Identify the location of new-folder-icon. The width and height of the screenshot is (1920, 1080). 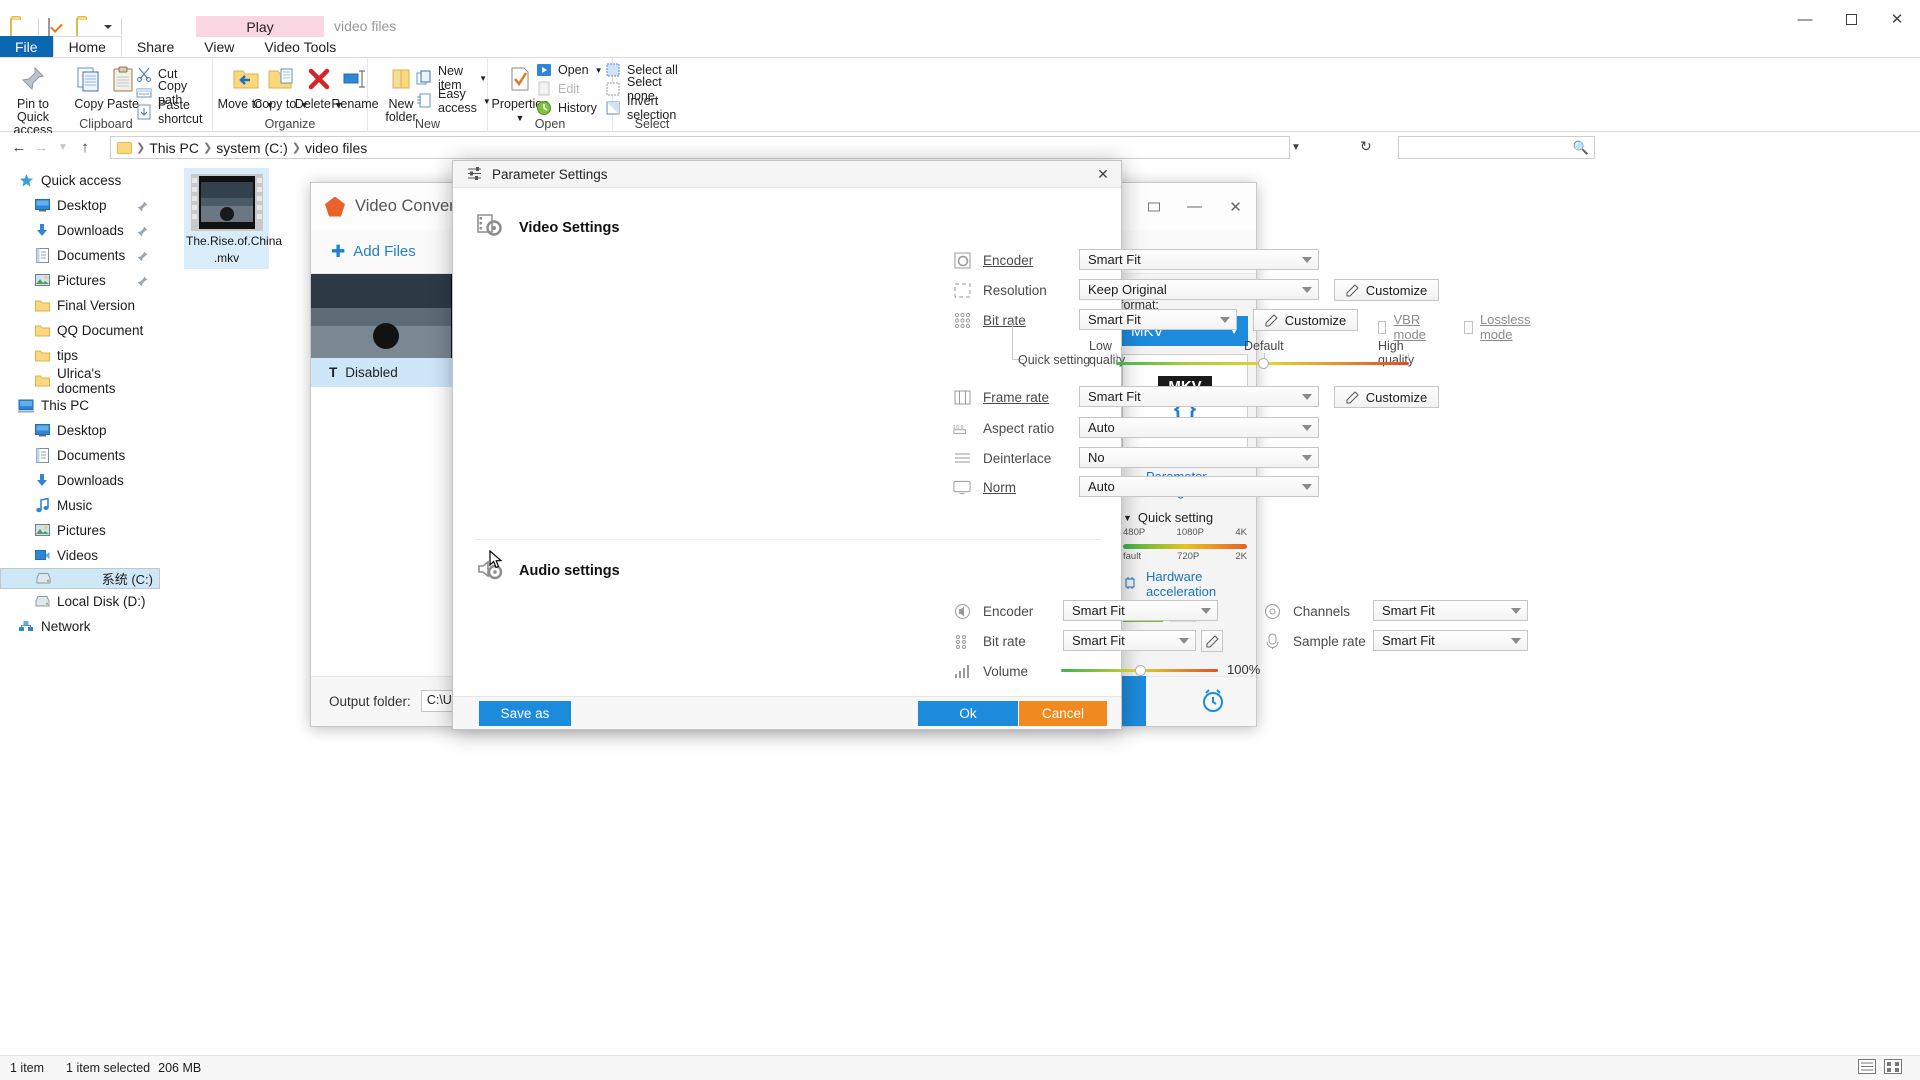
(85, 27).